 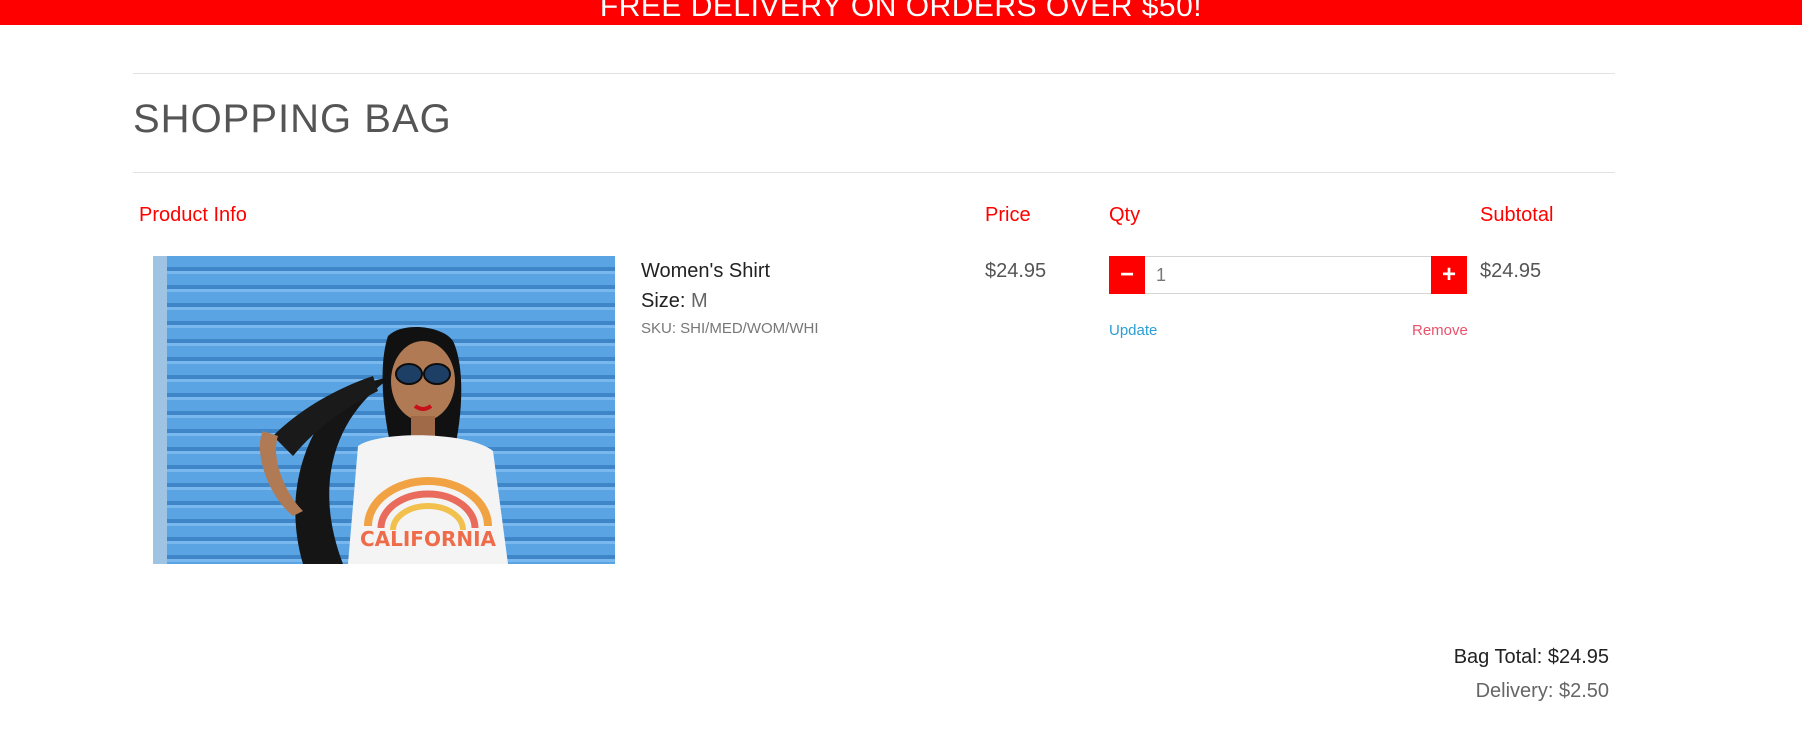 I want to click on top-divider, so click(x=874, y=73).